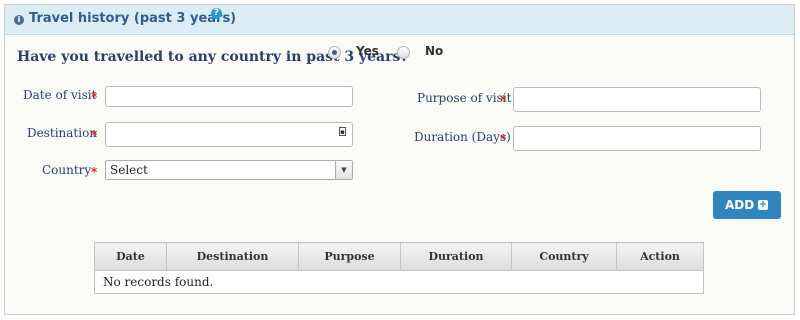  What do you see at coordinates (229, 96) in the screenshot?
I see `date-of-visit-input` at bounding box center [229, 96].